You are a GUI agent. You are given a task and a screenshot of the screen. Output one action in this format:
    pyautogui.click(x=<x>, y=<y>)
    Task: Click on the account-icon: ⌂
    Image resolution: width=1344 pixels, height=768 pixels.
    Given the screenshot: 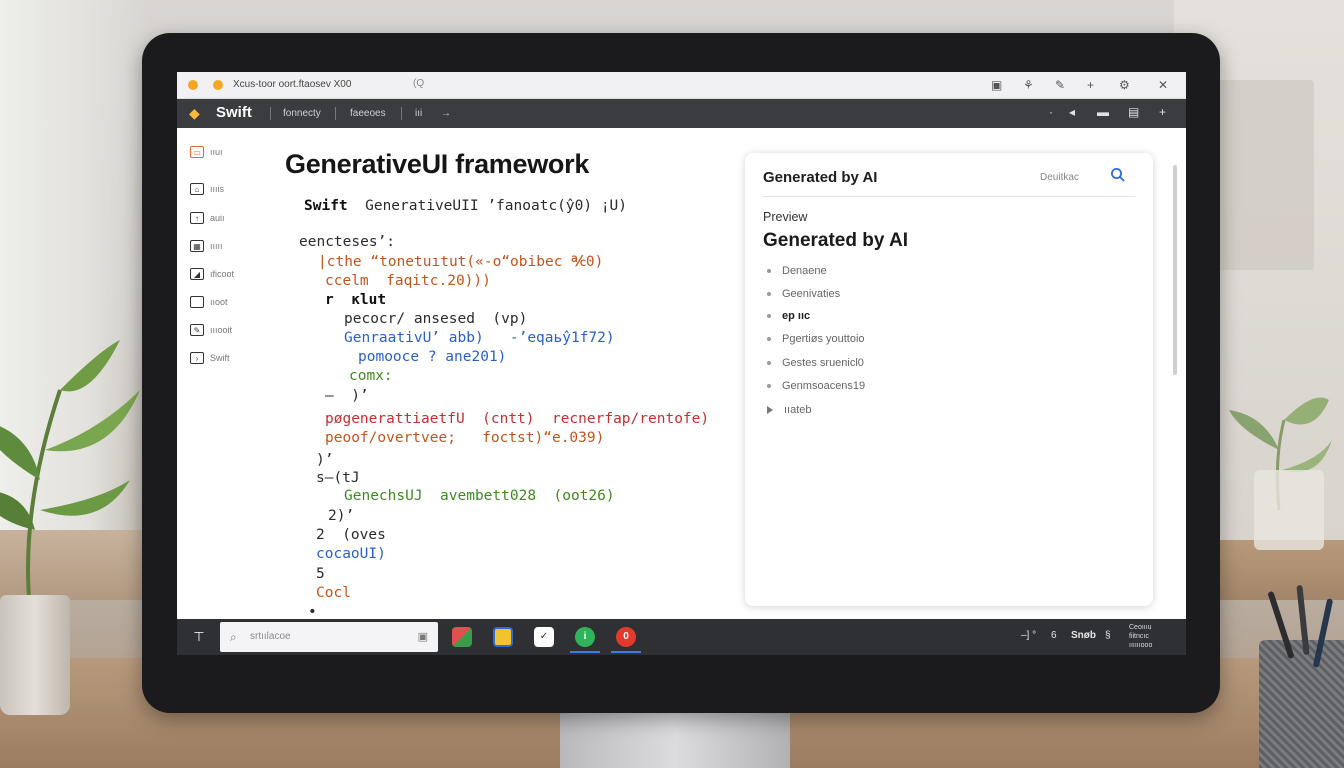 What is the action you would take?
    pyautogui.click(x=197, y=189)
    